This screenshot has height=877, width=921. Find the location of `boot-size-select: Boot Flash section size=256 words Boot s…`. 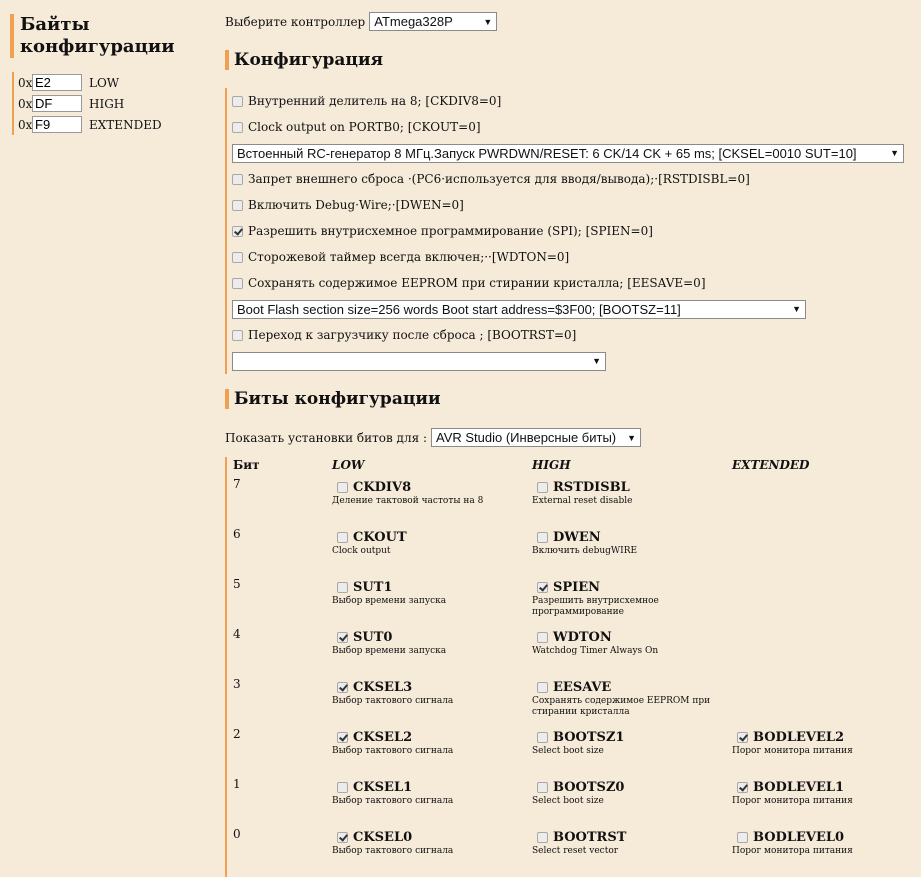

boot-size-select: Boot Flash section size=256 words Boot s… is located at coordinates (519, 309).